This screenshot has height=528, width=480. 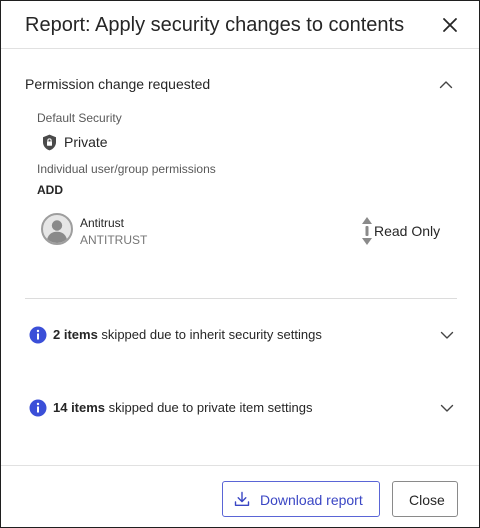 I want to click on user-subtitle: ANTITRUST, so click(x=114, y=240).